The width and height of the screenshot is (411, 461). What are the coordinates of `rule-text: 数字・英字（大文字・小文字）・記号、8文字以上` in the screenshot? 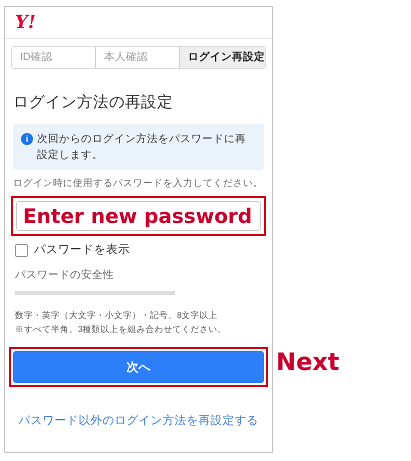 It's located at (117, 315).